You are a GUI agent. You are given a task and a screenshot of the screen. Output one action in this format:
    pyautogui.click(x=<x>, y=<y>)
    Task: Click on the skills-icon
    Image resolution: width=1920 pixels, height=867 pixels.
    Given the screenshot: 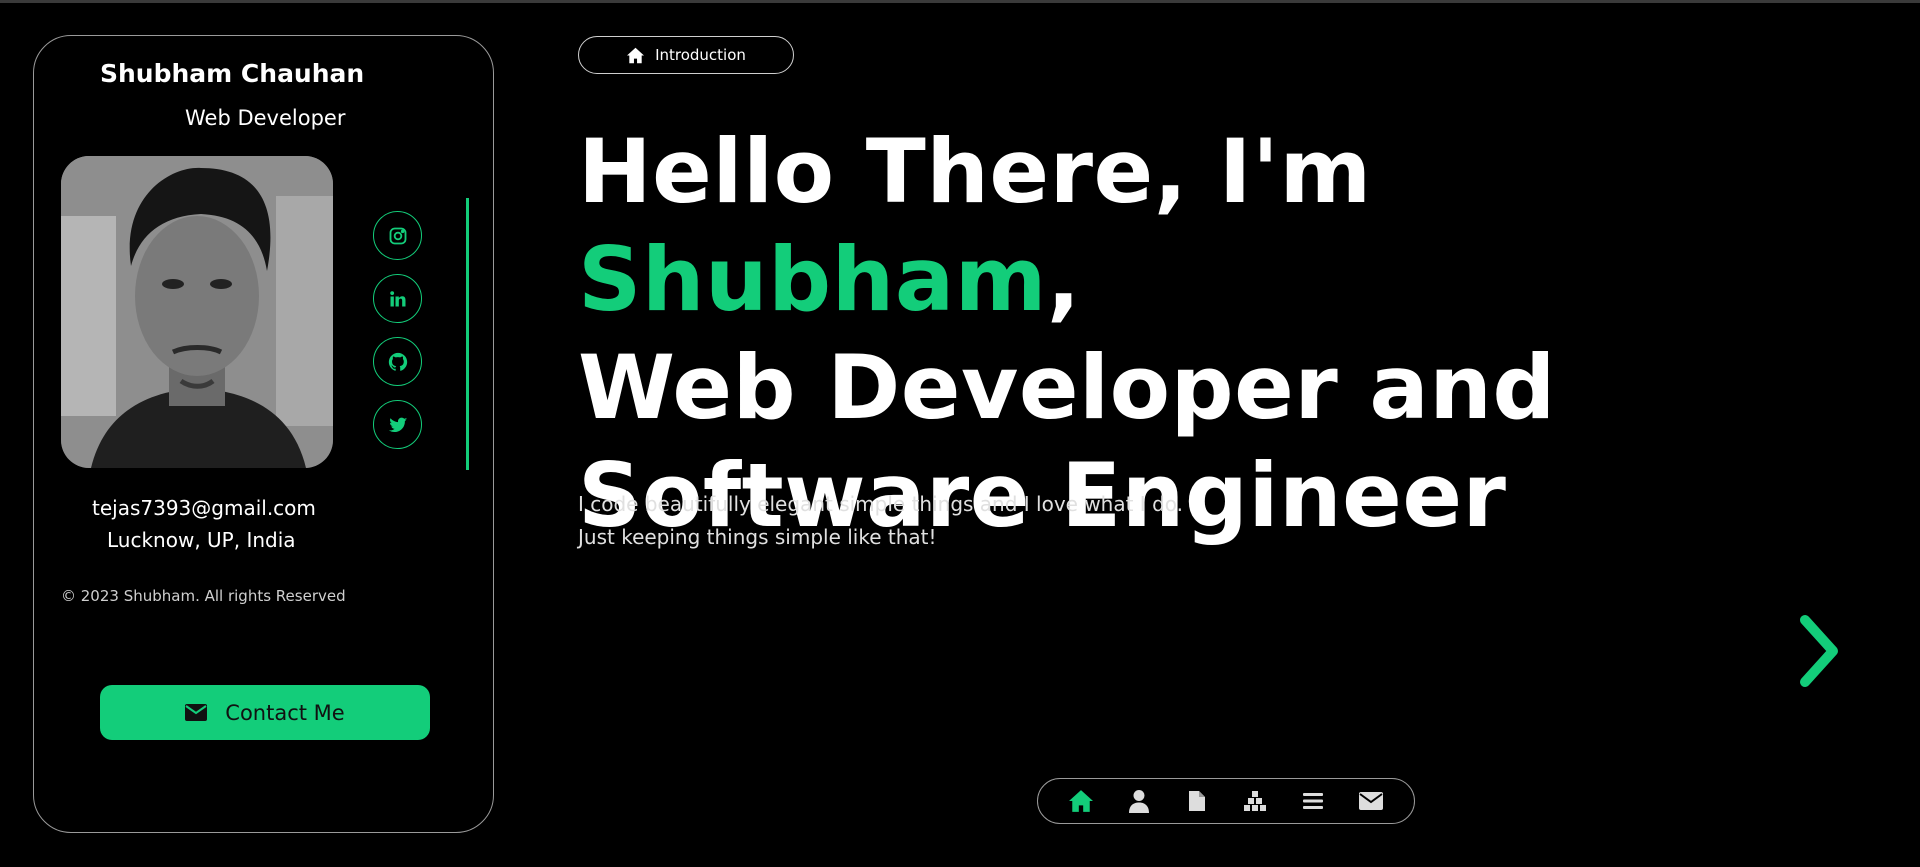 What is the action you would take?
    pyautogui.click(x=1255, y=801)
    